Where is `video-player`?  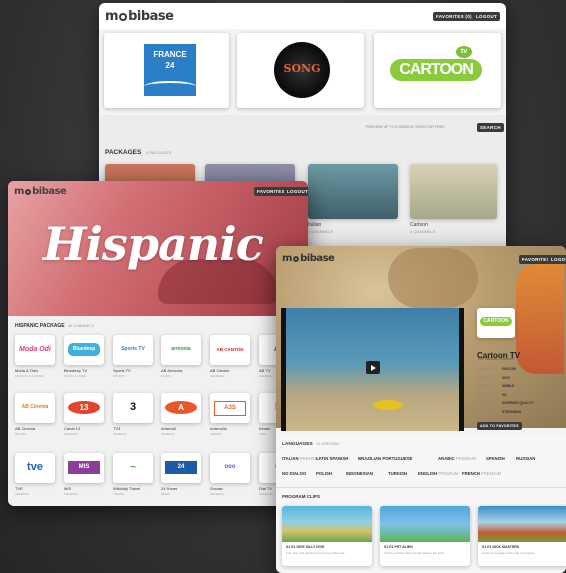
video-player is located at coordinates (372, 369).